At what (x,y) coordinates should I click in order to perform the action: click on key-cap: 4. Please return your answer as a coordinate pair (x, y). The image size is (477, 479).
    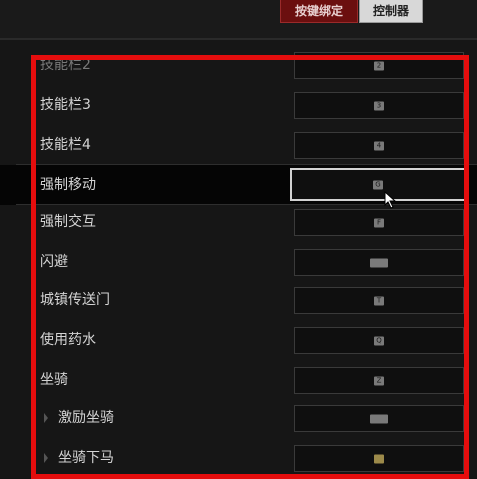
    Looking at the image, I should click on (379, 145).